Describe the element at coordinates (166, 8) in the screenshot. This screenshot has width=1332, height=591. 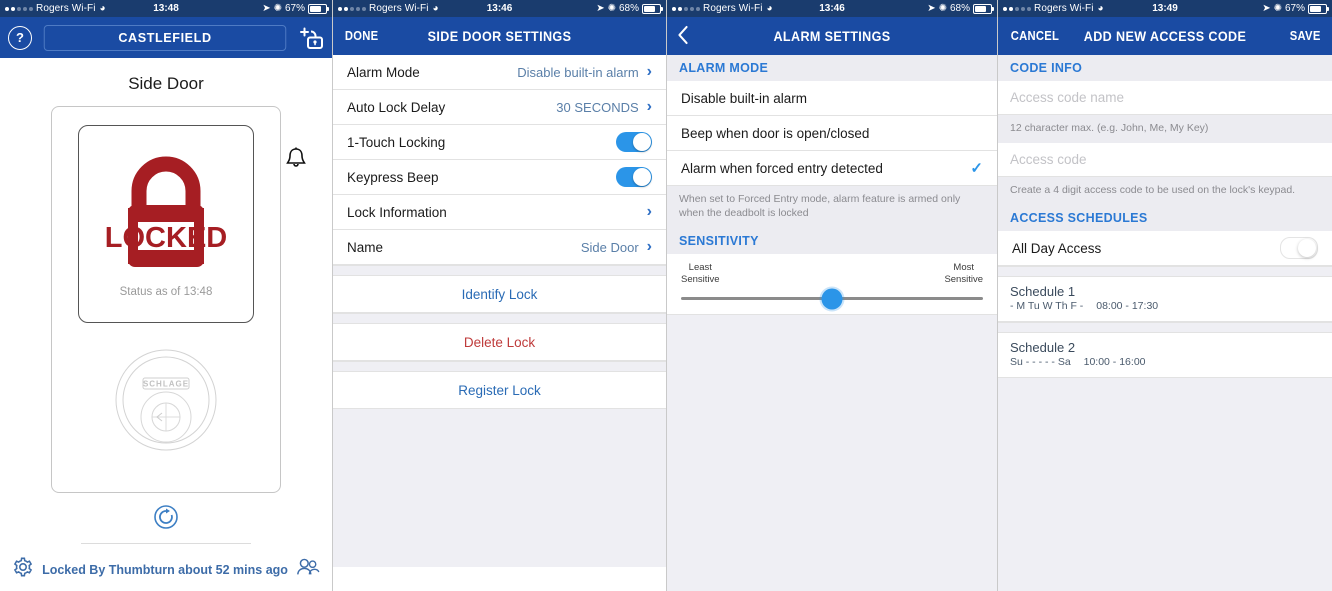
I see `status-bar-time: 13:48` at that location.